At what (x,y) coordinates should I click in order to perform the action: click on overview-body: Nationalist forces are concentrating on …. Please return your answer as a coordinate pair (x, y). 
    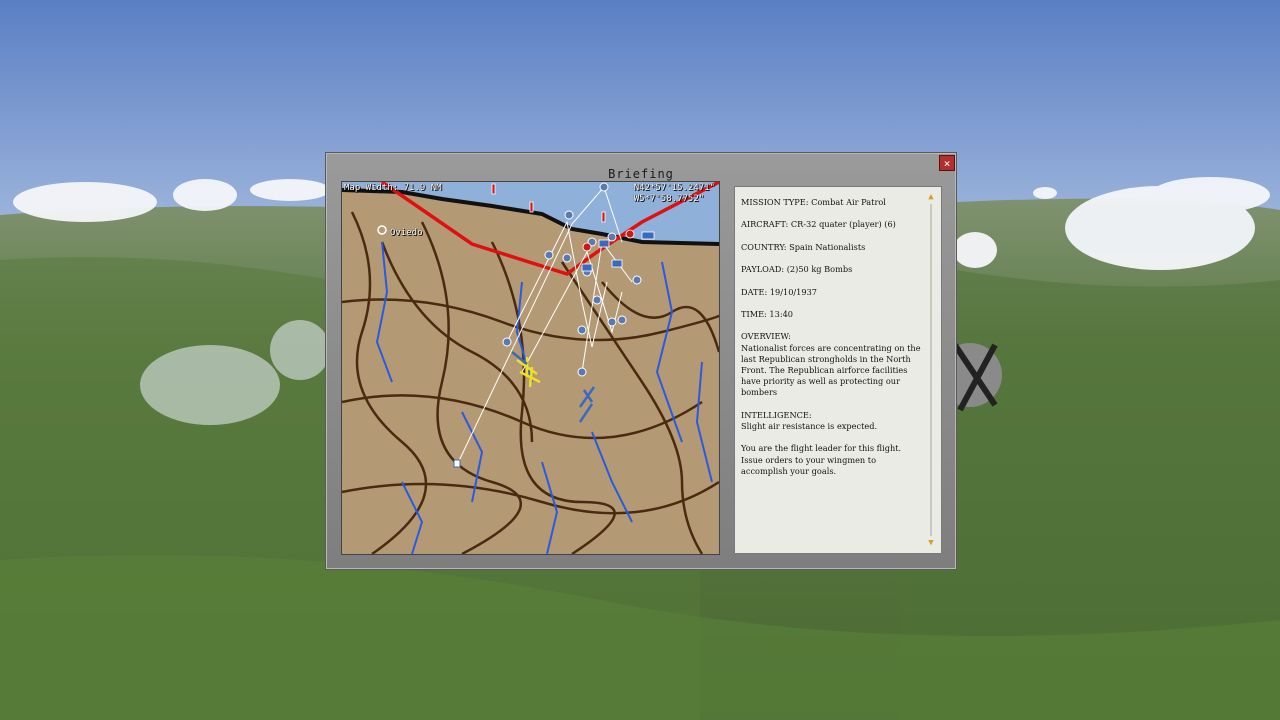
    Looking at the image, I should click on (831, 370).